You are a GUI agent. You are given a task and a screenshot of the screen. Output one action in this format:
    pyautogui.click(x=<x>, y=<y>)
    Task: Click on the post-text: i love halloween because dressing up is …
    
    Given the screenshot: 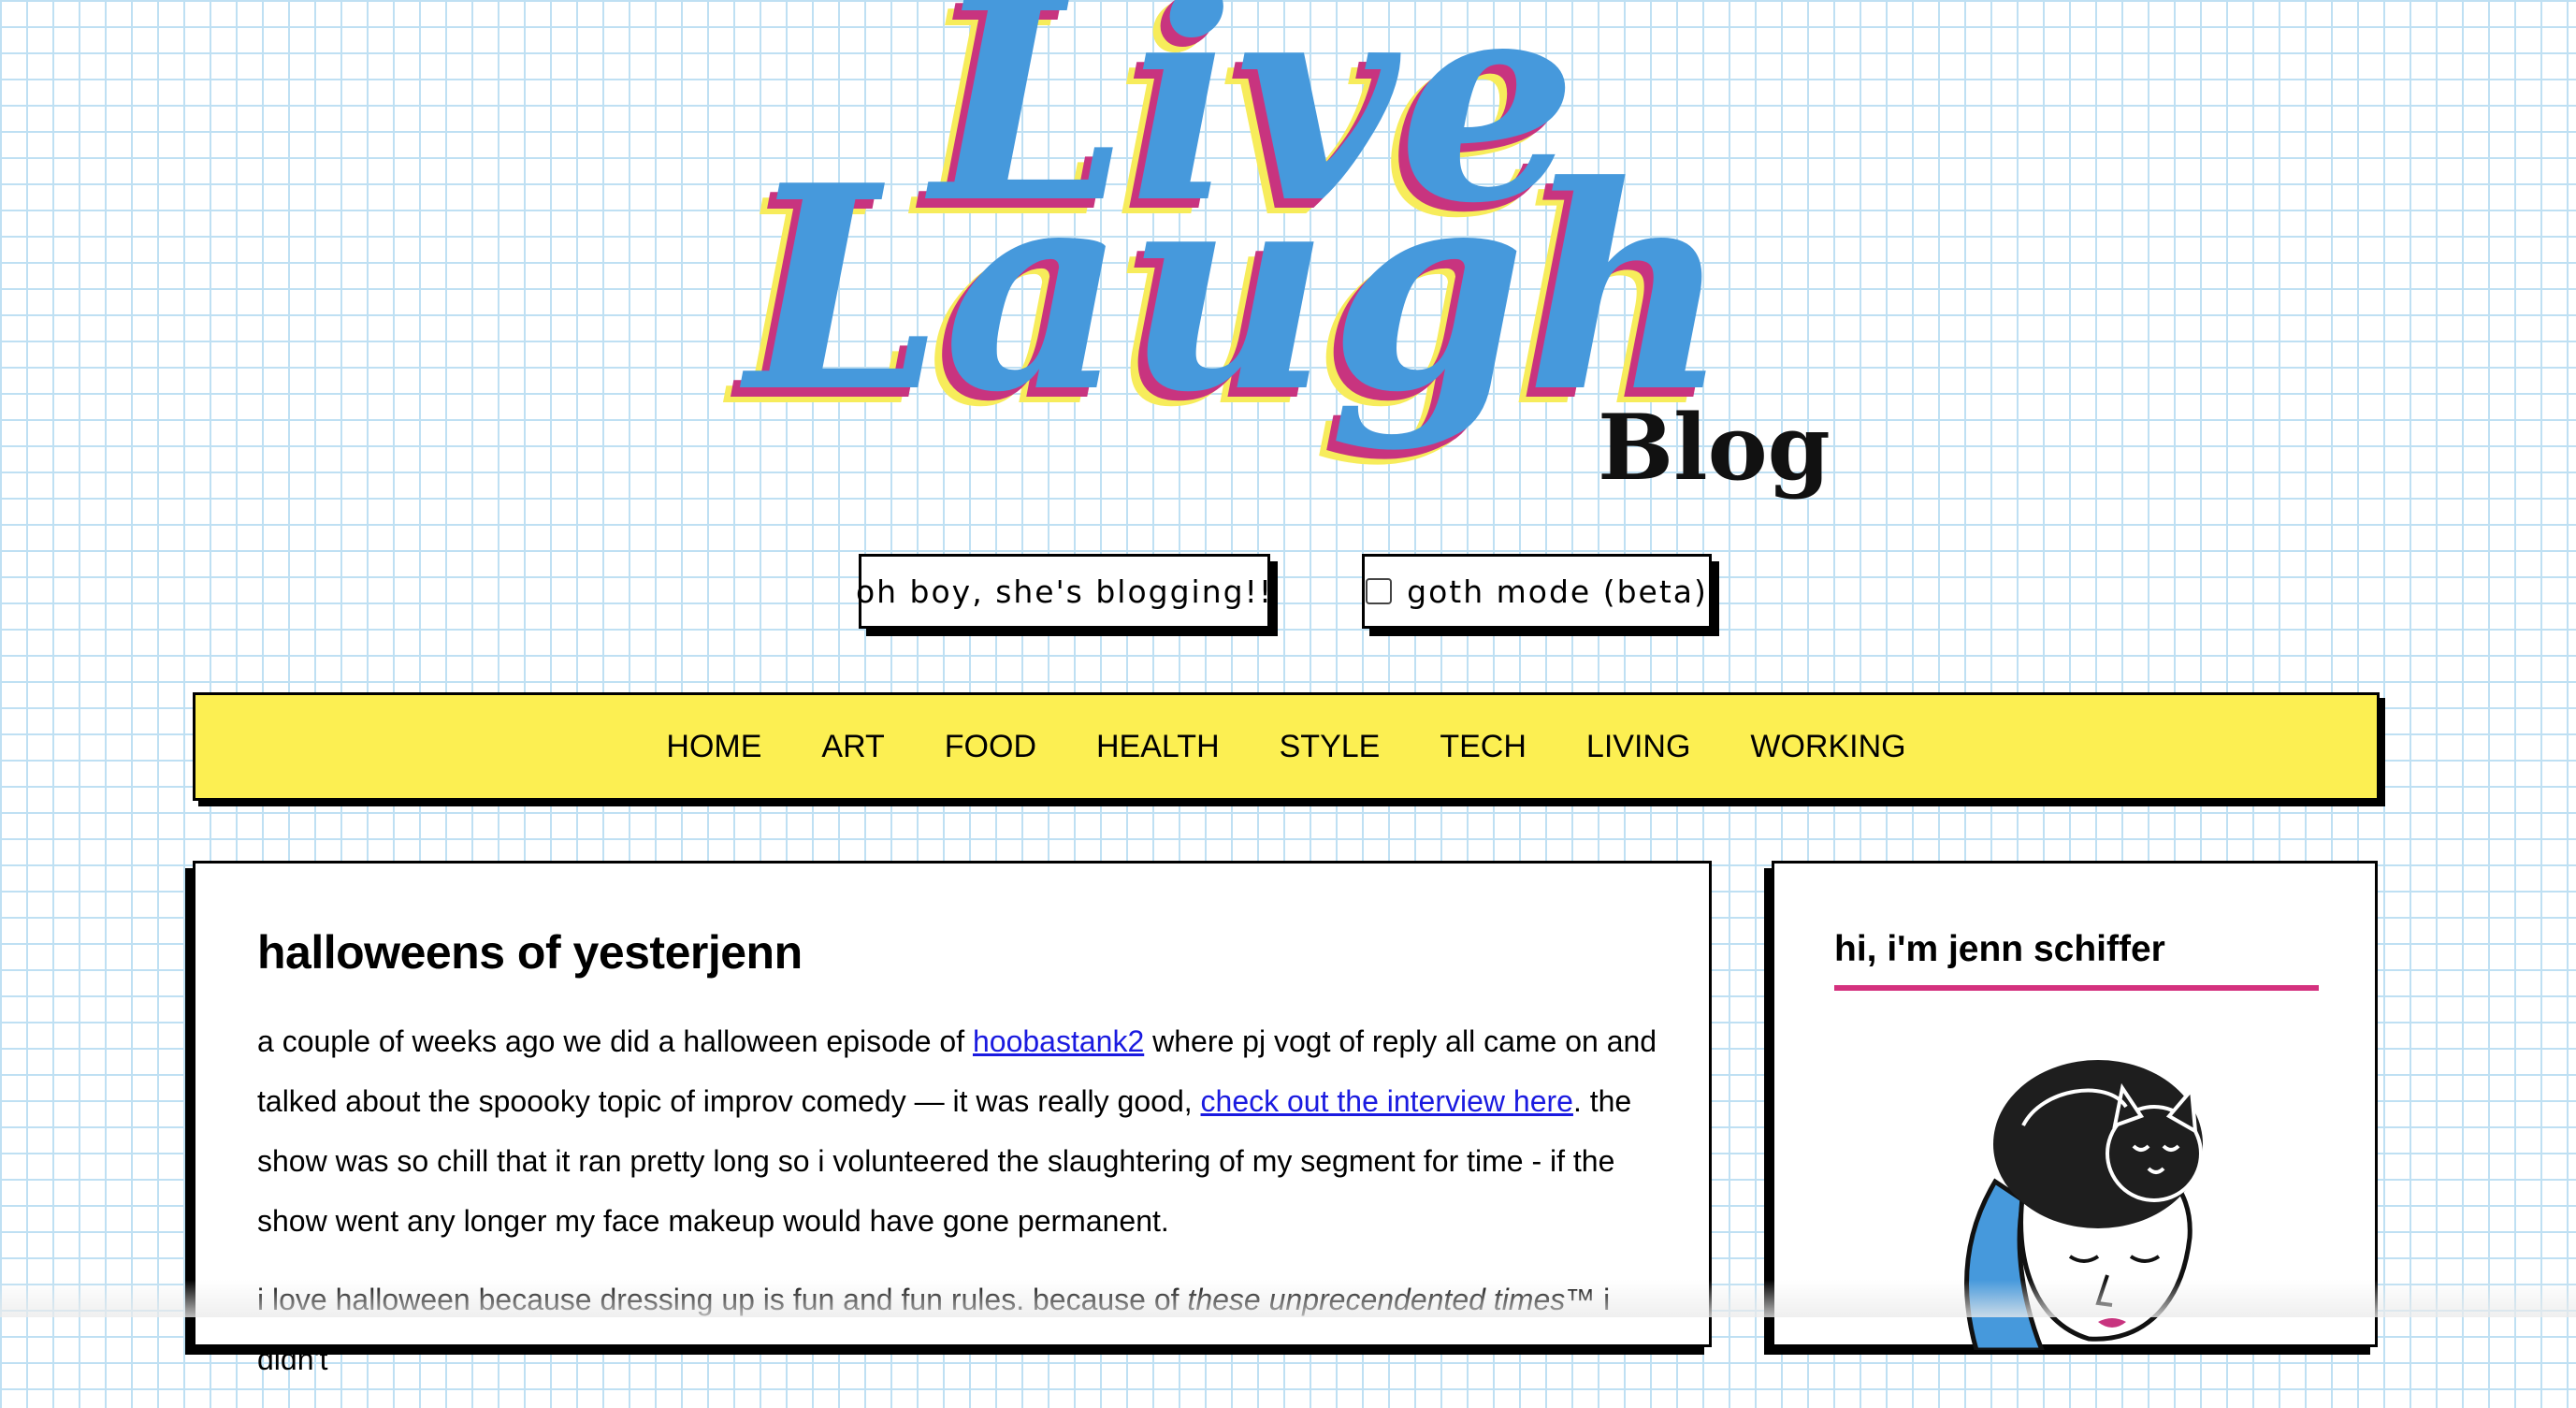 What is the action you would take?
    pyautogui.click(x=723, y=1299)
    